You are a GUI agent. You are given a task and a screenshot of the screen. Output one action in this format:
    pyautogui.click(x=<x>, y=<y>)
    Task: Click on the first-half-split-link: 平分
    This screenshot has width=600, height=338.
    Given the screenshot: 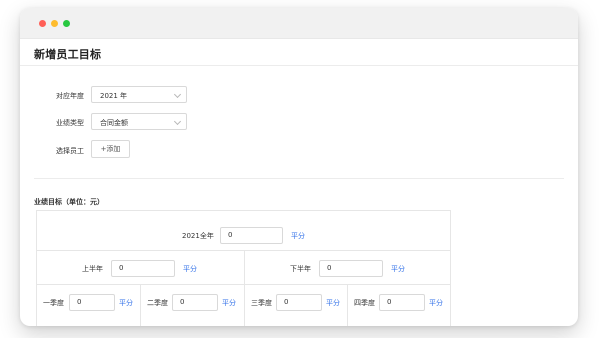 What is the action you would take?
    pyautogui.click(x=190, y=269)
    